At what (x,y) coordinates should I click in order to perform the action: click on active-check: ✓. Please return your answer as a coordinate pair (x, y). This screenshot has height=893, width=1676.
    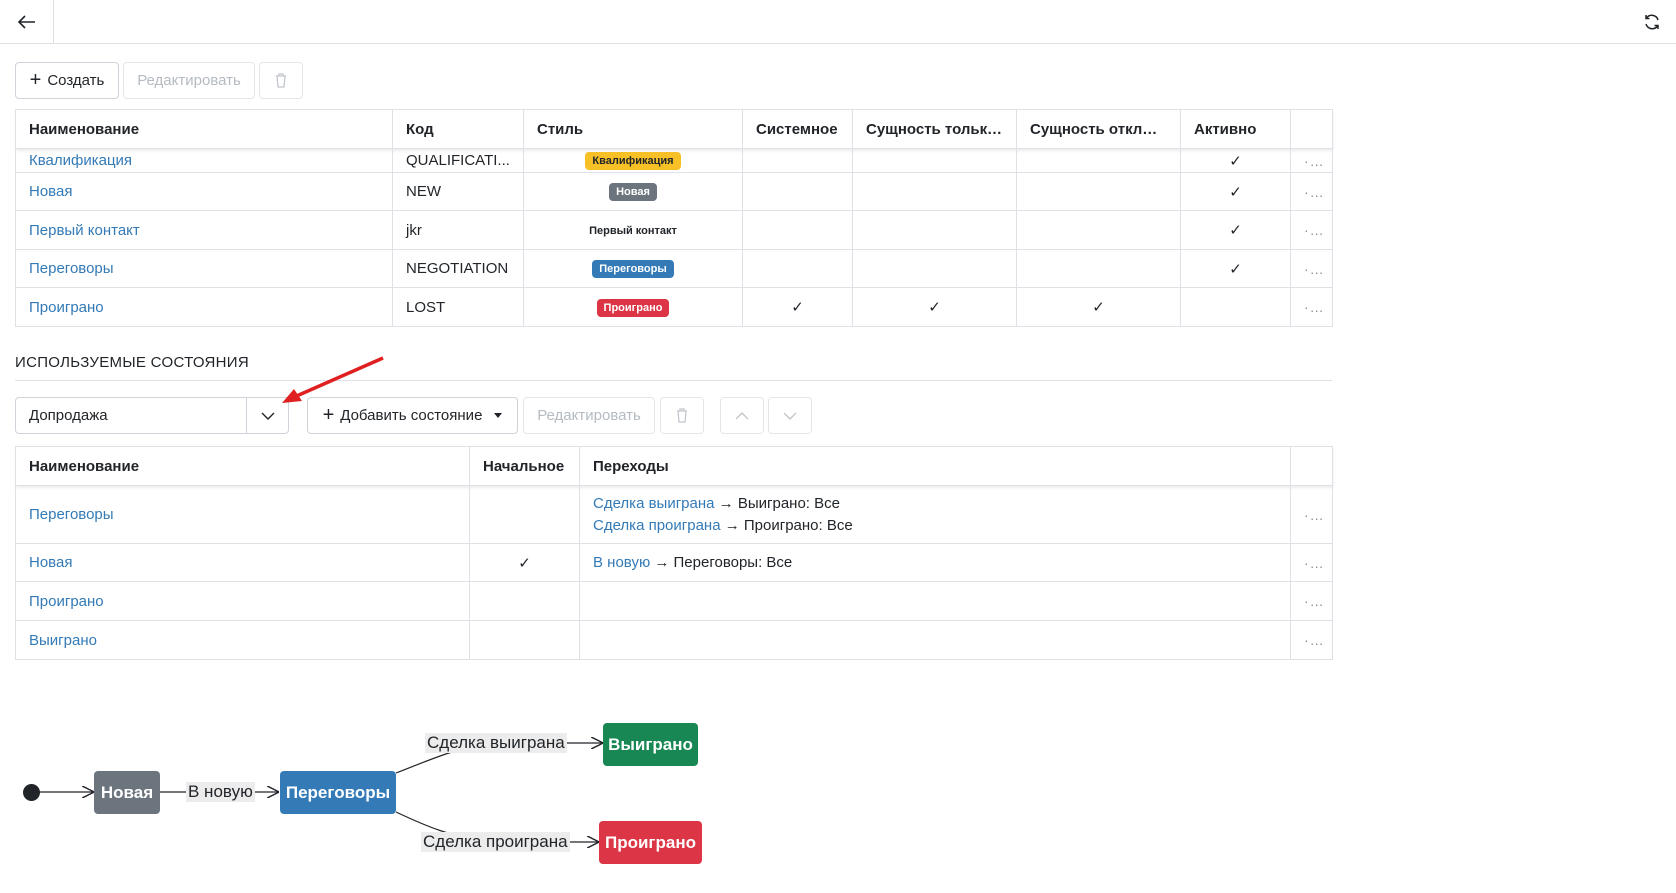
    Looking at the image, I should click on (1235, 191).